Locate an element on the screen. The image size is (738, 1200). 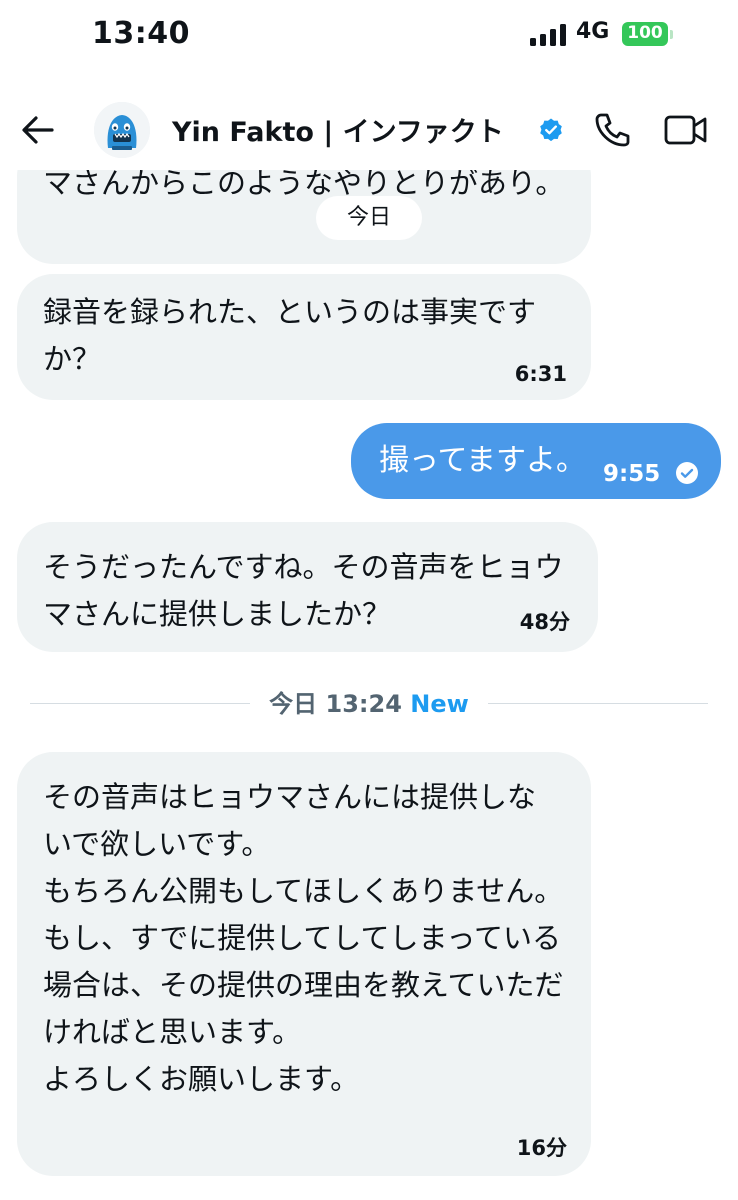
conversation-header: Yin Fakto | インファクト is located at coordinates (369, 130).